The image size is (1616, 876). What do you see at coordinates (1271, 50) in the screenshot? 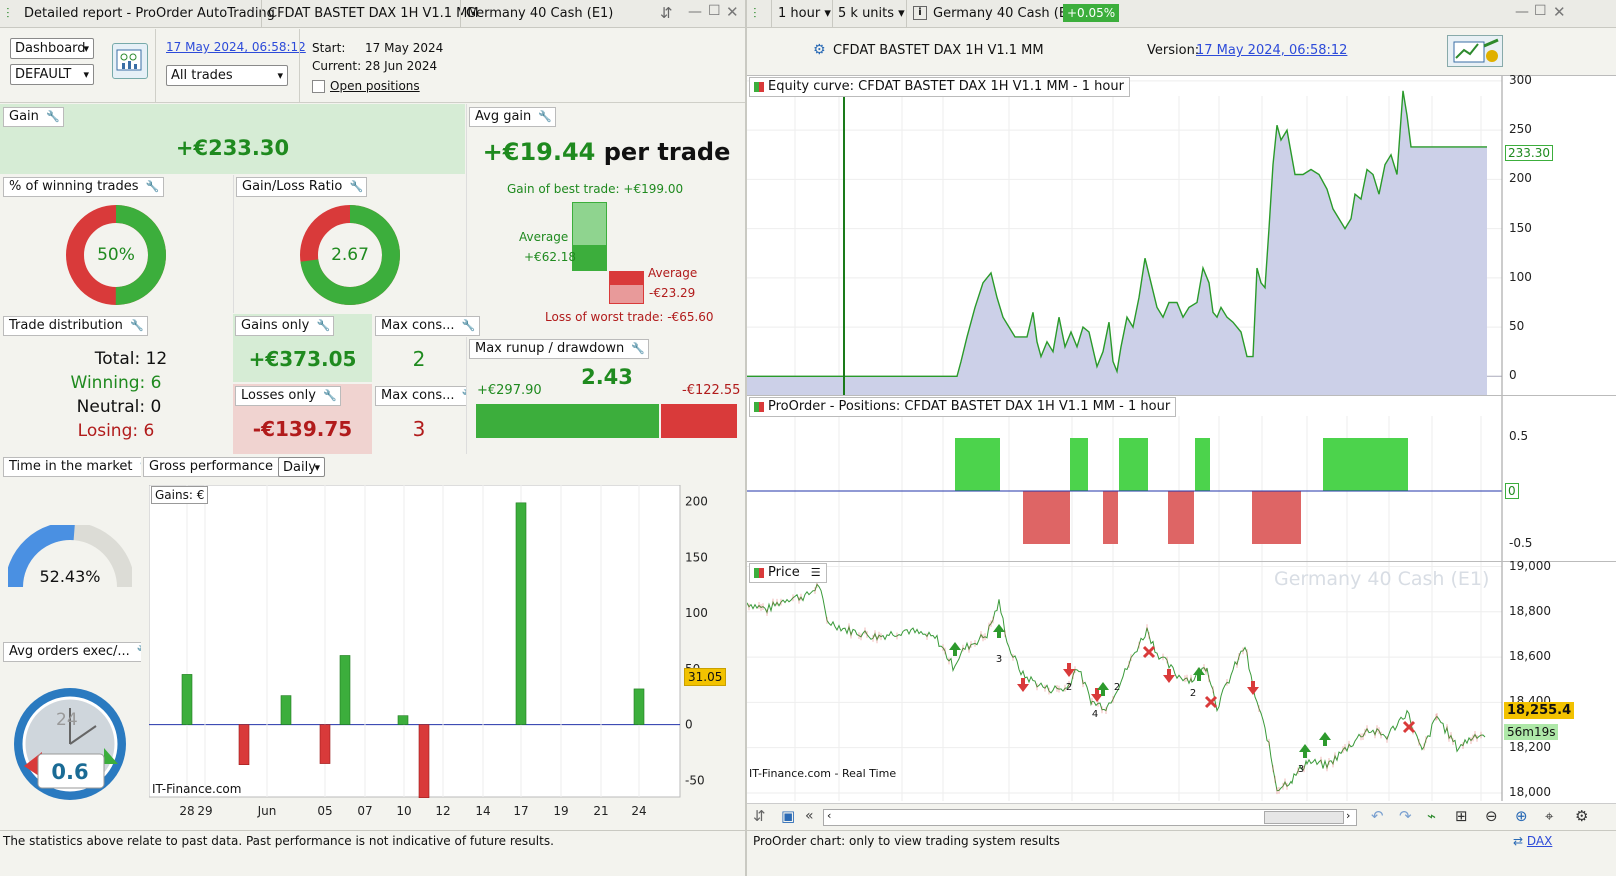
I see `version-link: 17 May 2024, 06:58:12` at bounding box center [1271, 50].